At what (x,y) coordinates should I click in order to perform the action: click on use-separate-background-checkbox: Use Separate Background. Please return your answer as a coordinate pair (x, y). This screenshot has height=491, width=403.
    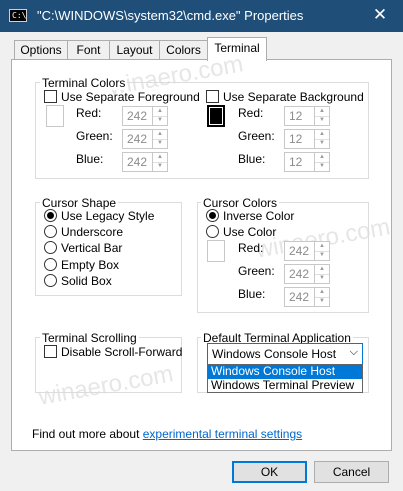
    Looking at the image, I should click on (285, 97).